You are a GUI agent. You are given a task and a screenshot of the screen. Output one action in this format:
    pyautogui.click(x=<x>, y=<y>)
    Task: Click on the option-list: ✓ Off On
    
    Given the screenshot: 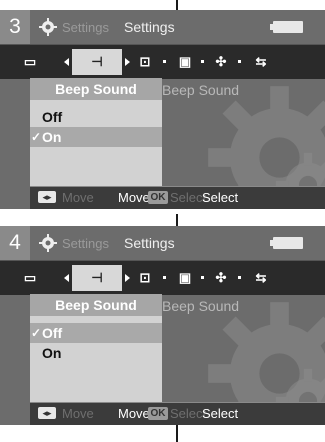 What is the action you would take?
    pyautogui.click(x=96, y=362)
    